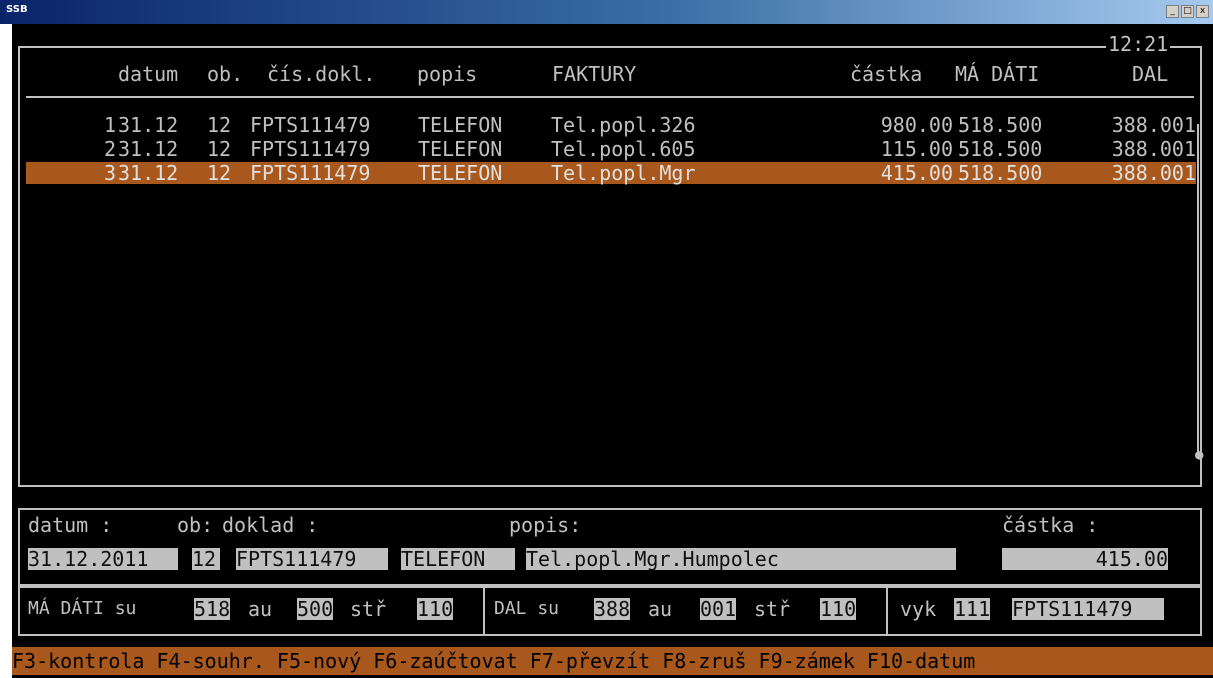 Image resolution: width=1213 pixels, height=678 pixels. What do you see at coordinates (435, 609) in the screenshot?
I see `ma-str-field: 110` at bounding box center [435, 609].